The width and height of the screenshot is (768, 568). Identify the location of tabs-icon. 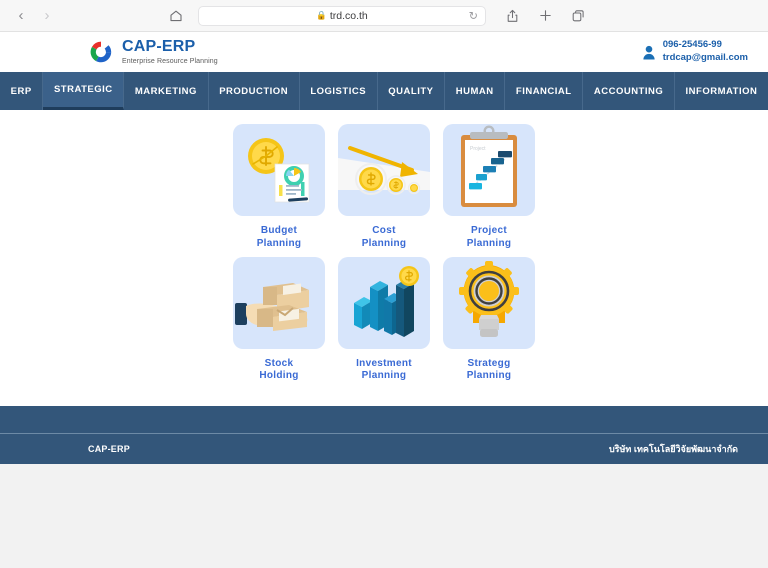
(578, 16).